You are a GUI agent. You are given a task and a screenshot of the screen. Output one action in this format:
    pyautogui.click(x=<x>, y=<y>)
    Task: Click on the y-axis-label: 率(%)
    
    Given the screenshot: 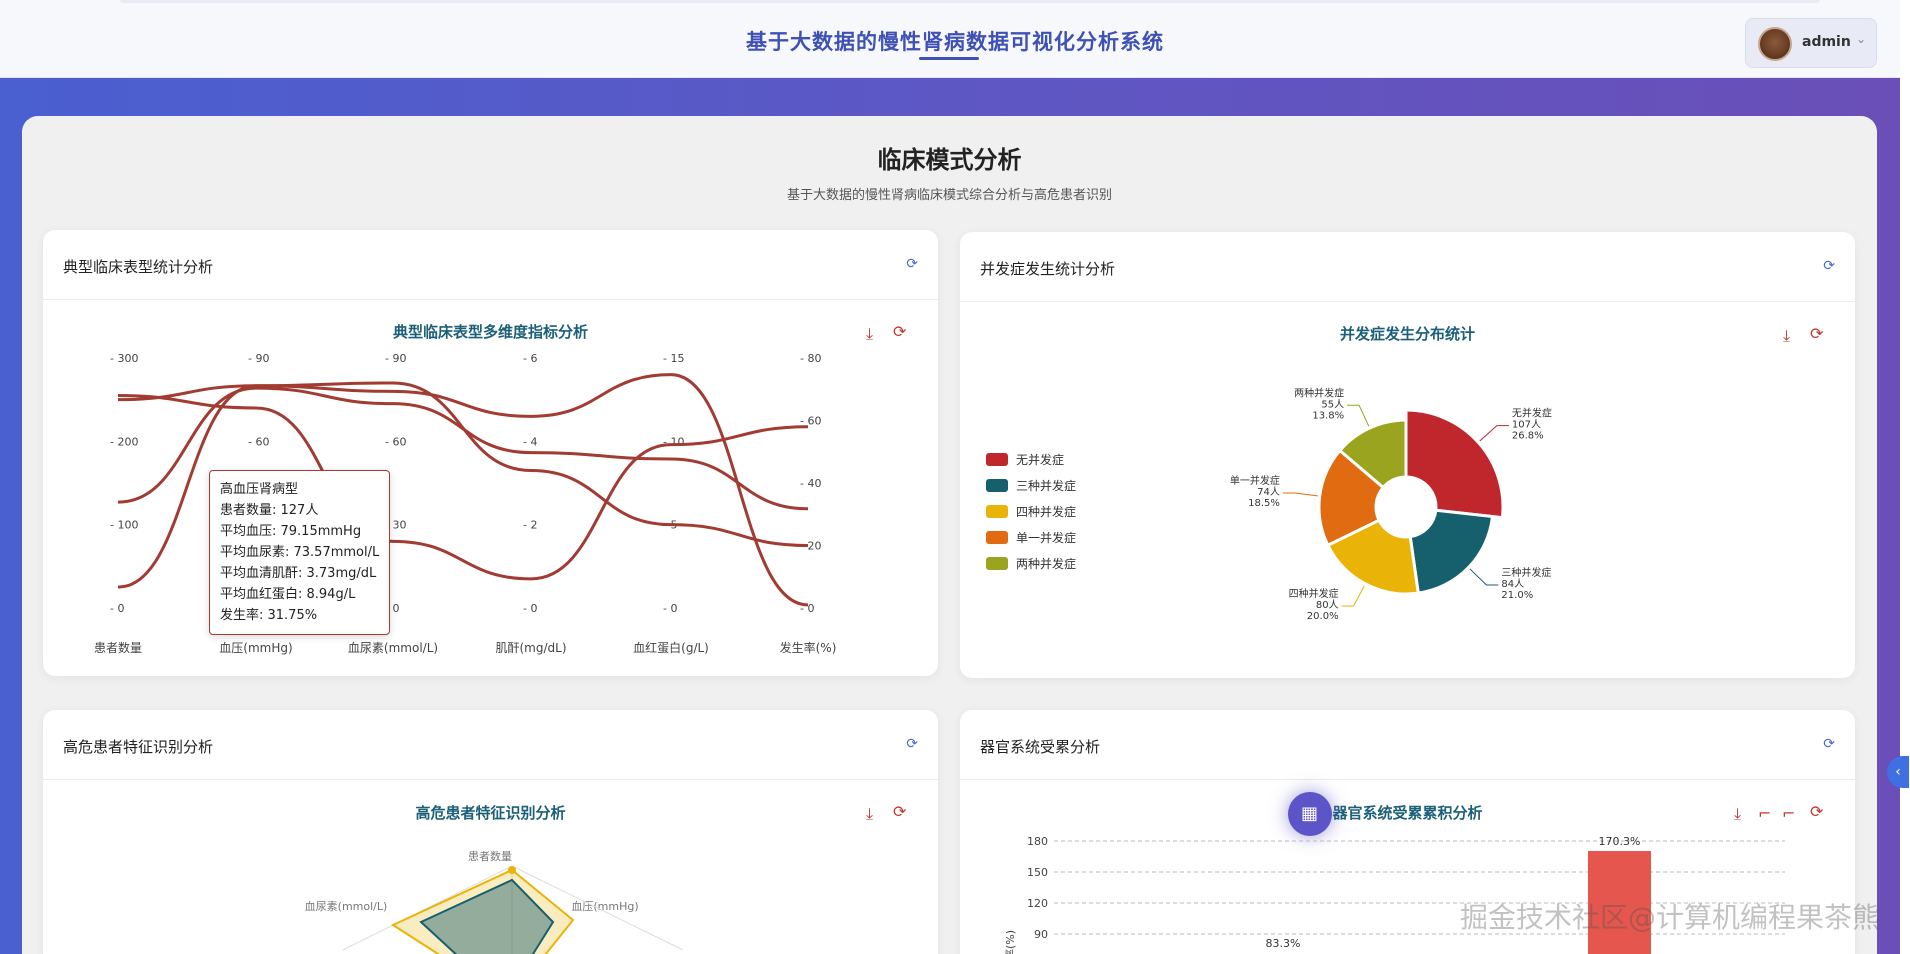 What is the action you would take?
    pyautogui.click(x=1010, y=942)
    